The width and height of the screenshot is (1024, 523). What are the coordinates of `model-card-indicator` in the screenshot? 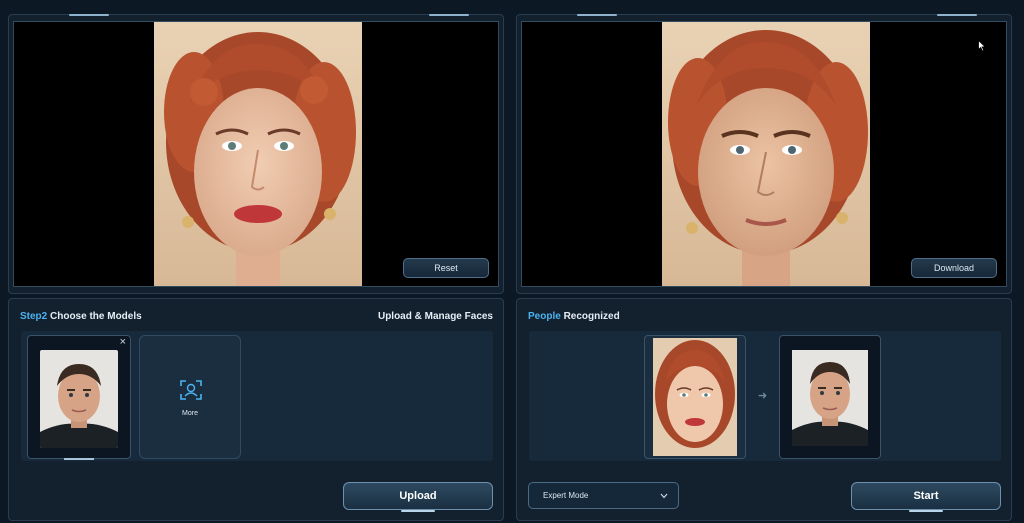 It's located at (79, 459).